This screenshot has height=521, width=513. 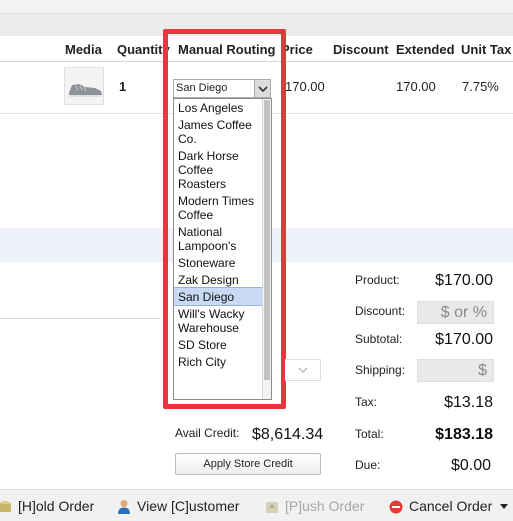 I want to click on tax-value: $13.18, so click(x=468, y=402).